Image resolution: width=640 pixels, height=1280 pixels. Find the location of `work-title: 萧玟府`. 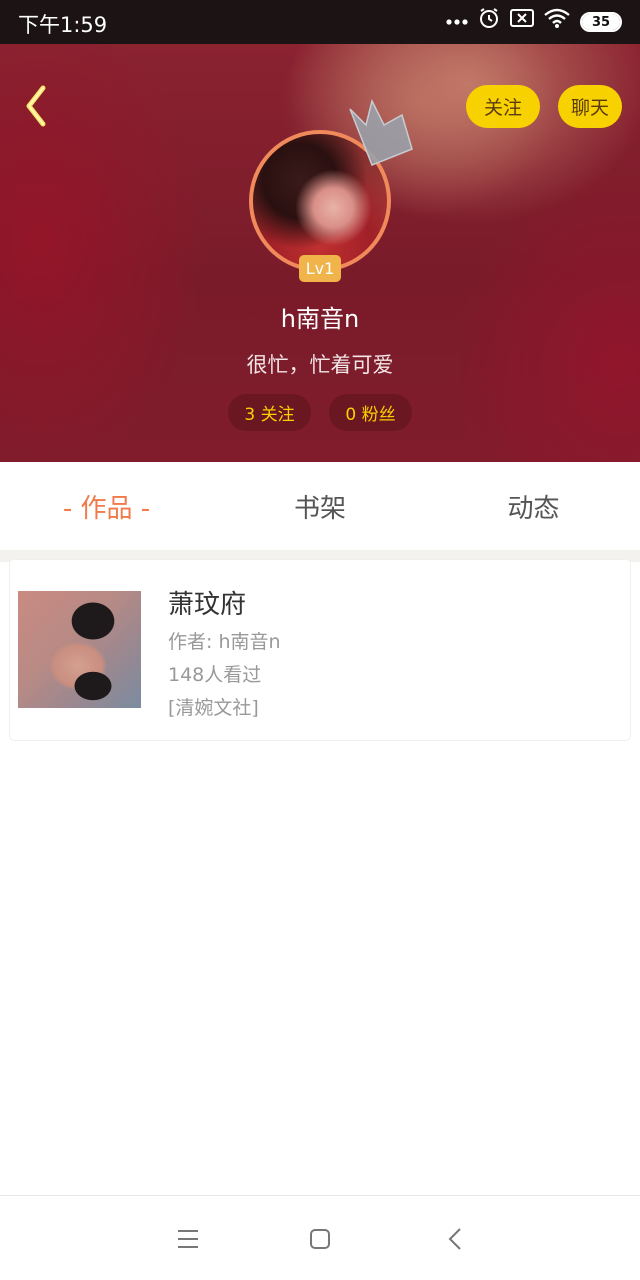

work-title: 萧玟府 is located at coordinates (207, 605).